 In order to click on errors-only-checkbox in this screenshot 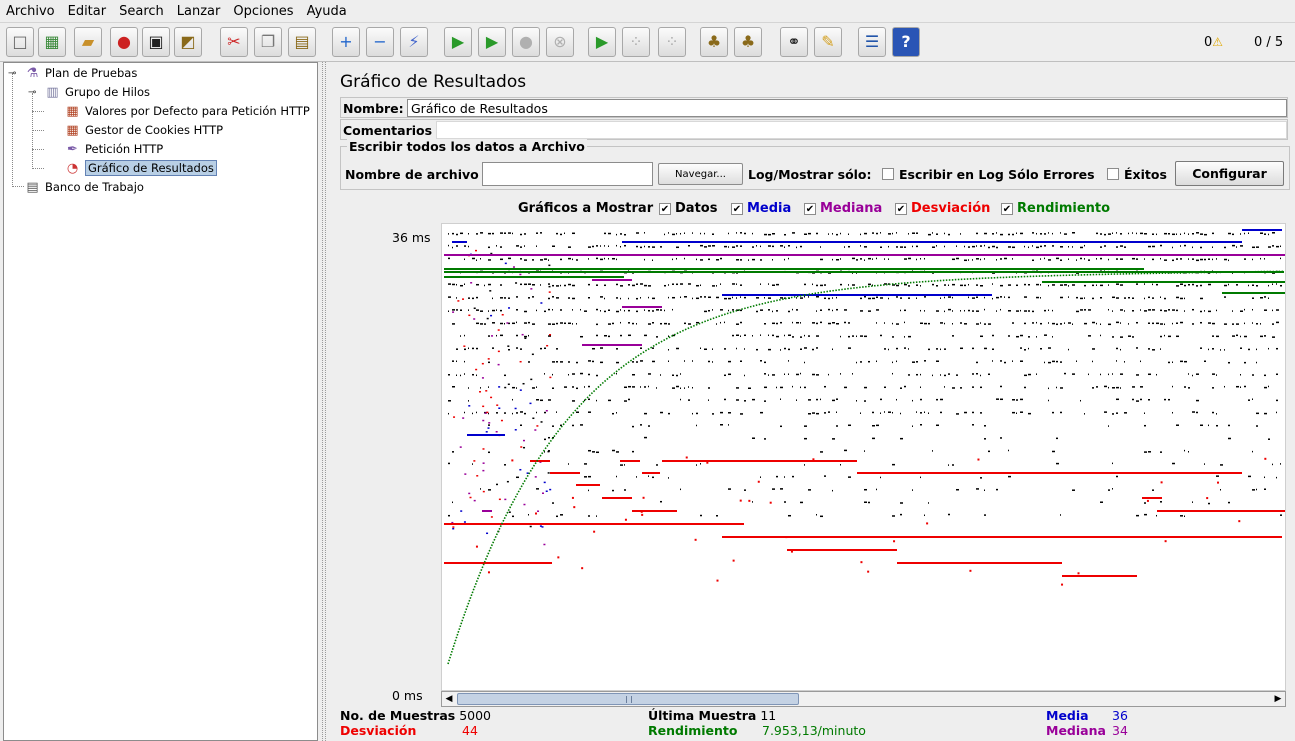, I will do `click(888, 174)`.